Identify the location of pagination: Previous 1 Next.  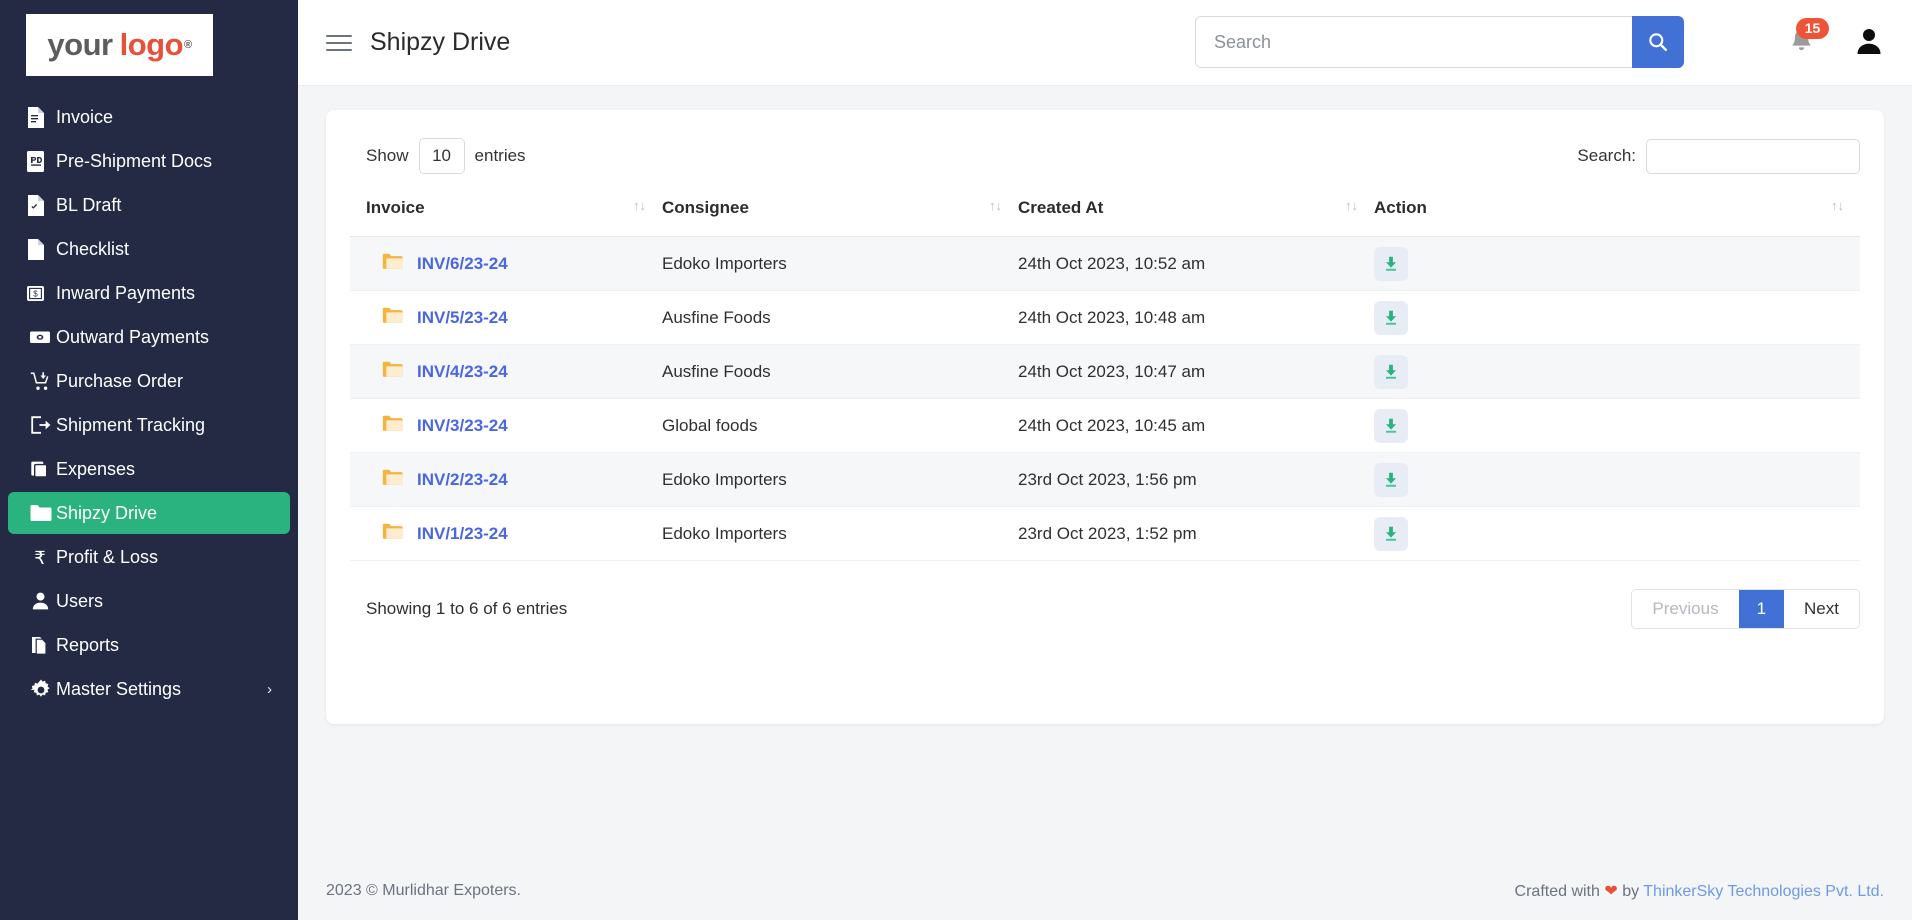
(1745, 609).